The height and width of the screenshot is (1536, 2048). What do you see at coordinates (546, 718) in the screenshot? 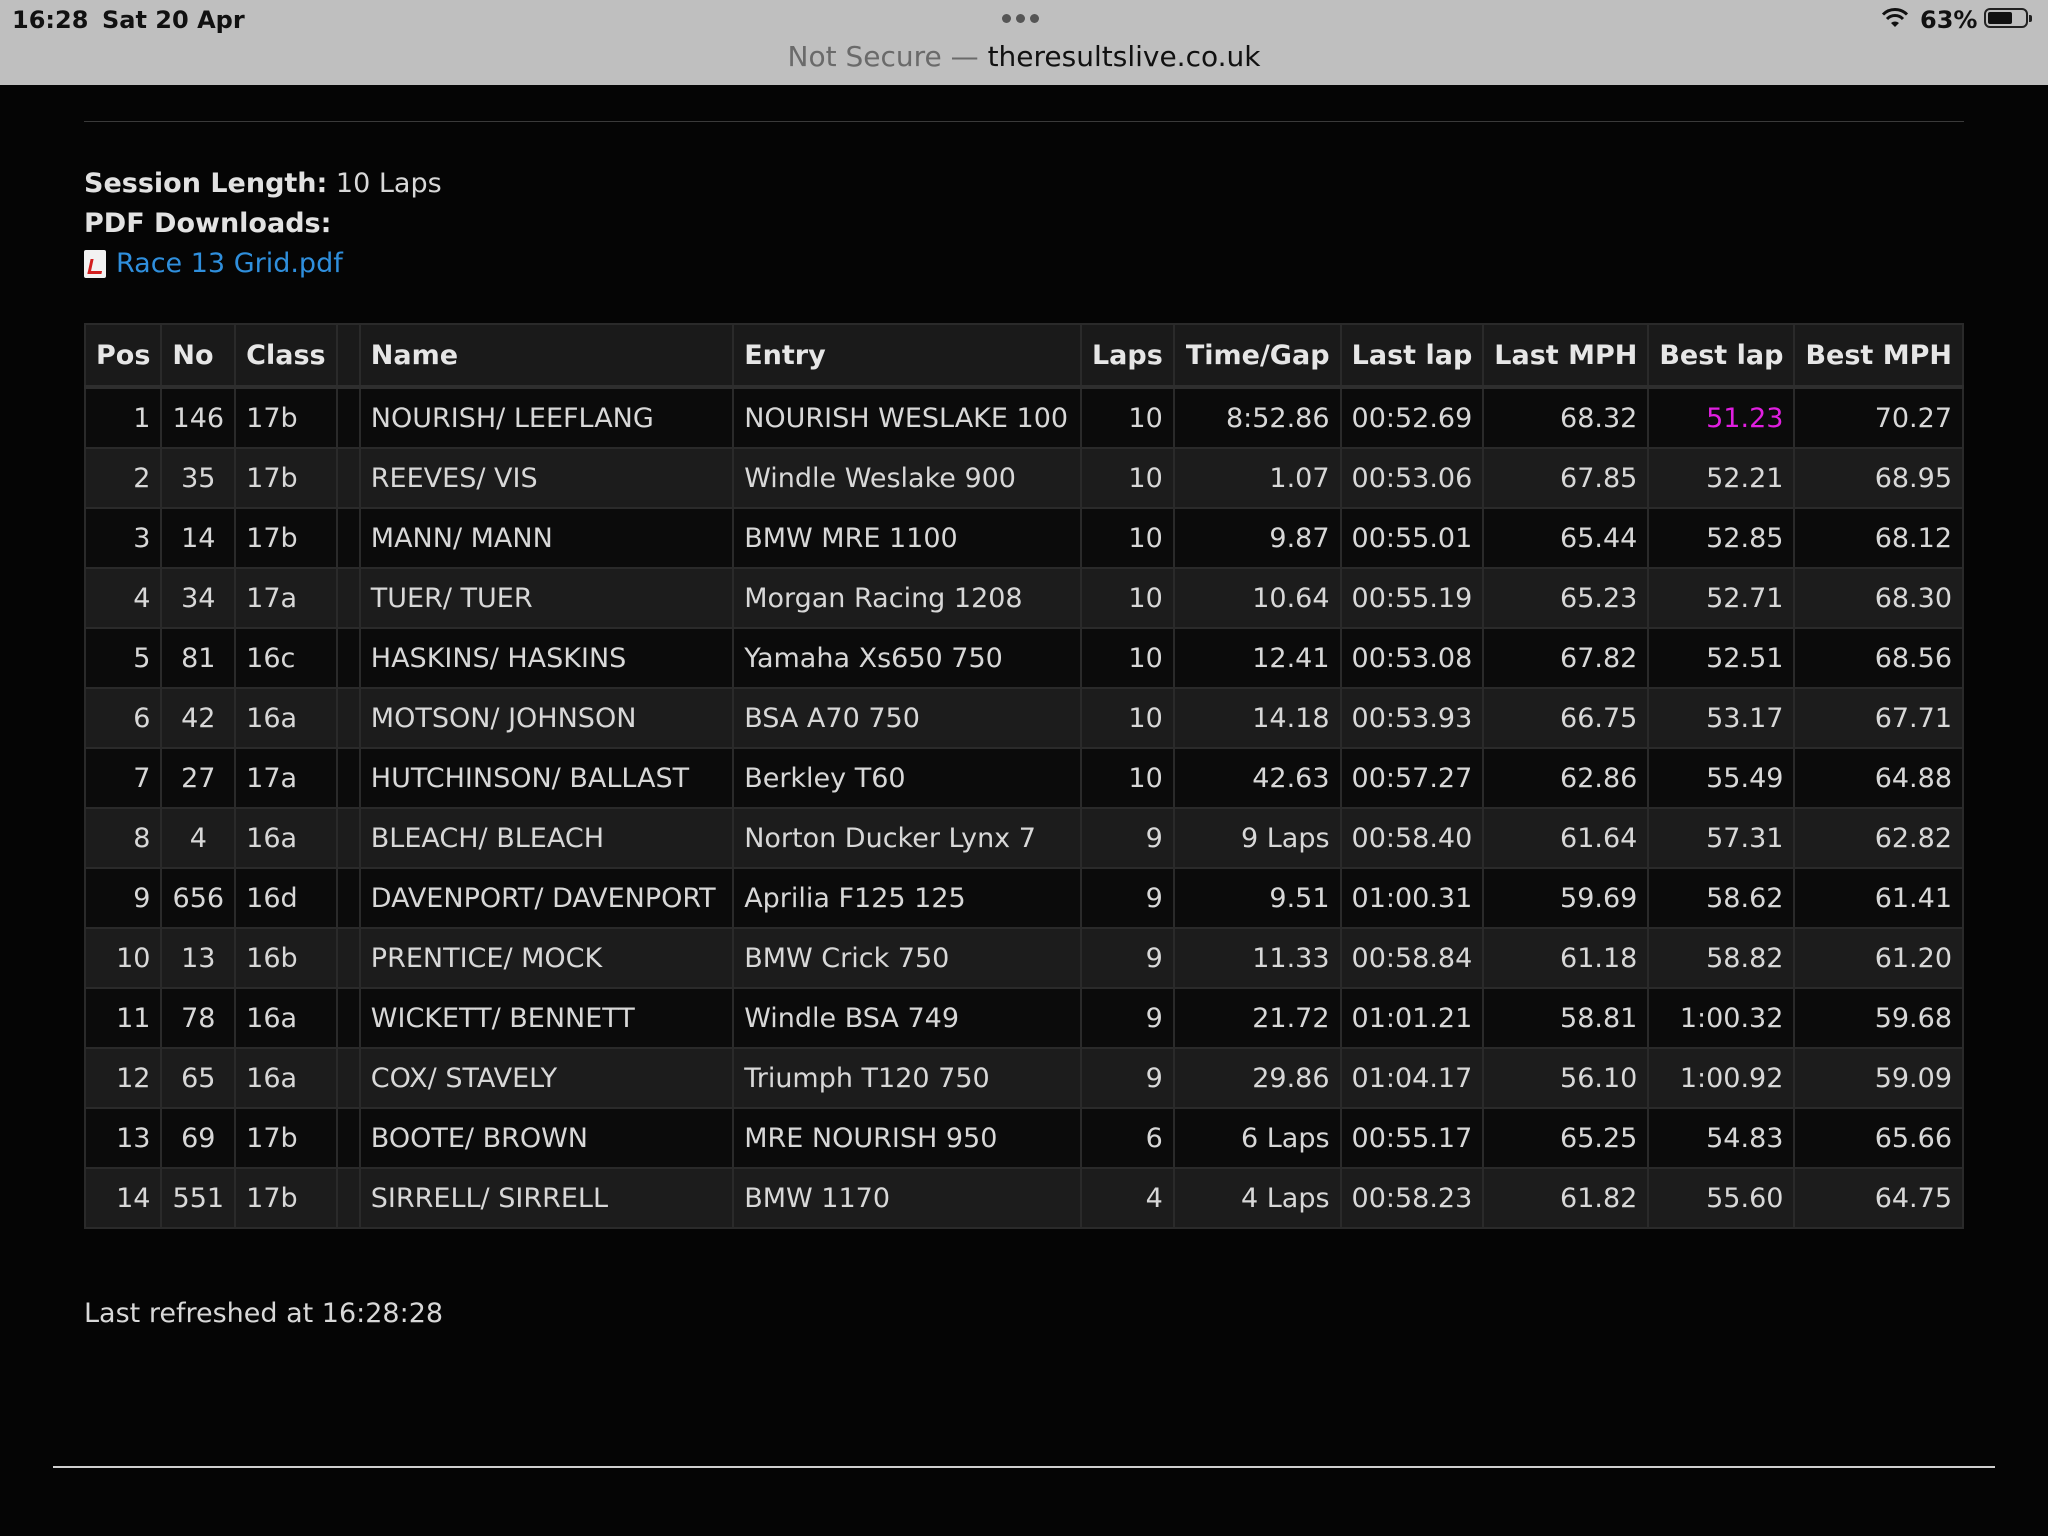
I see `cell-name: MOTSON/ JOHNSON` at bounding box center [546, 718].